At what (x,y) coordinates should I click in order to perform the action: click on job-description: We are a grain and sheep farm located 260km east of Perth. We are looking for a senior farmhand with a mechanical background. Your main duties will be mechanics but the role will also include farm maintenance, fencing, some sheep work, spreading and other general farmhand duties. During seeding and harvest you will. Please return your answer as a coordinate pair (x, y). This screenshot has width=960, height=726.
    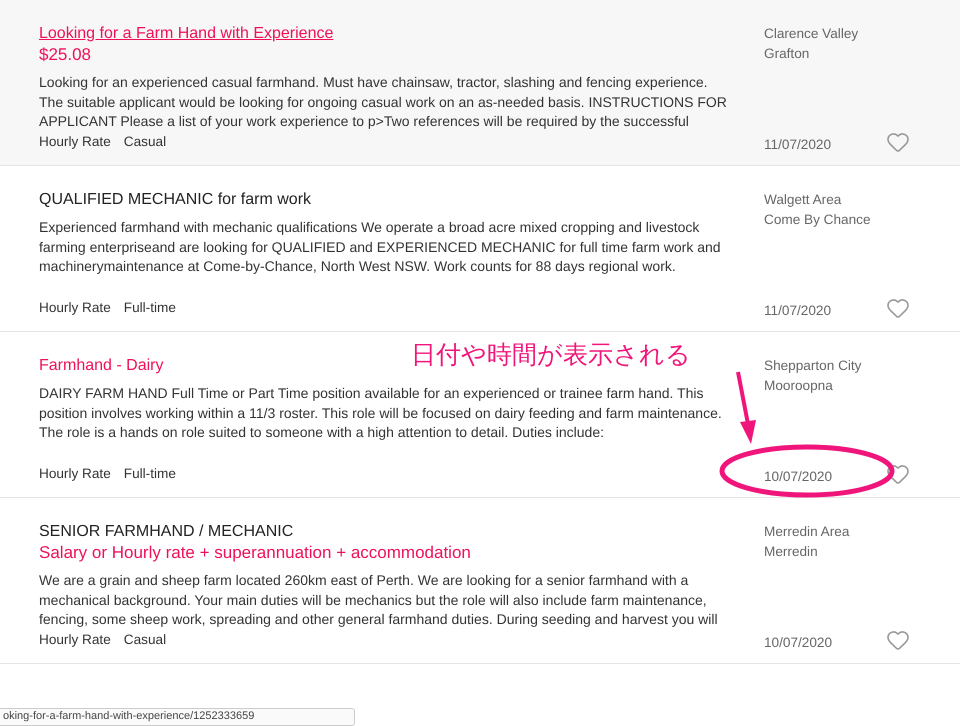
    Looking at the image, I should click on (379, 600).